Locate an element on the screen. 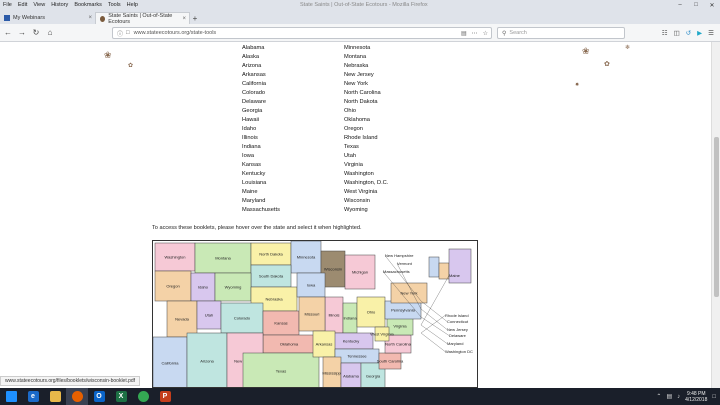 Image resolution: width=720 pixels, height=405 pixels. sync-icon: ↺ is located at coordinates (688, 33).